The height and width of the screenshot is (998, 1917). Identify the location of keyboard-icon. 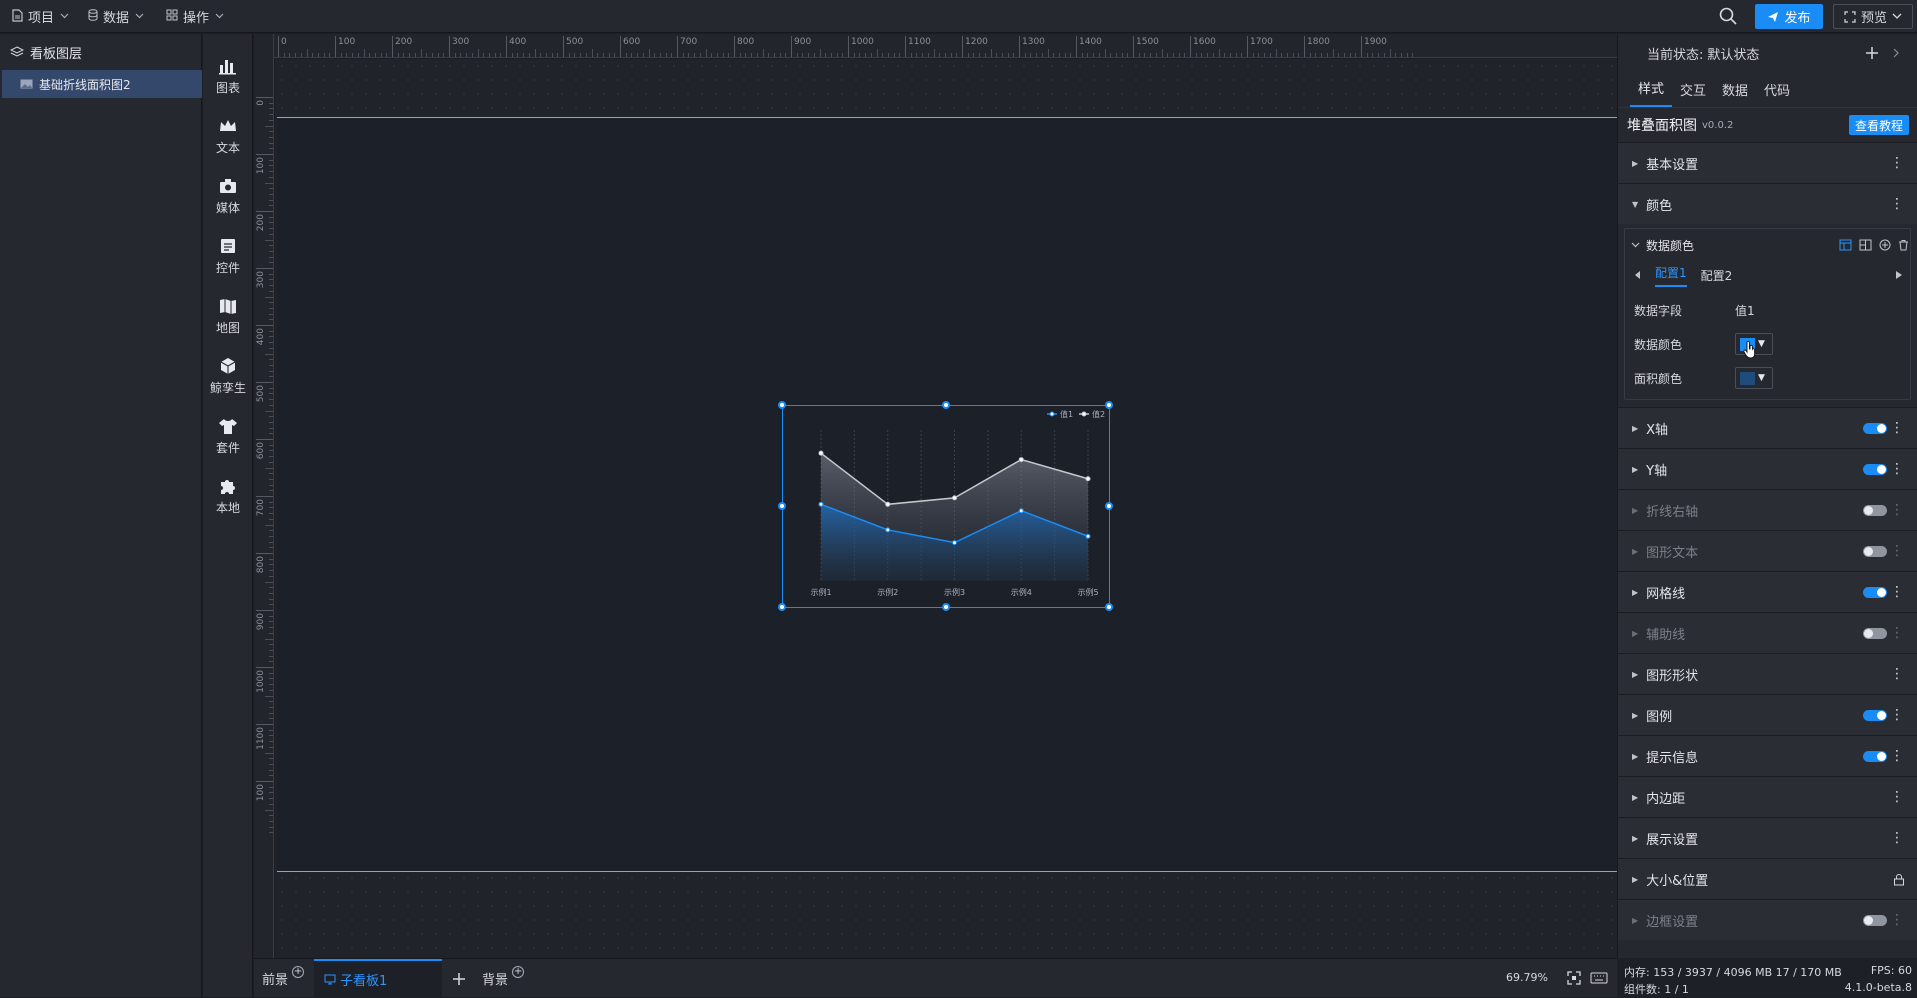
(1599, 978).